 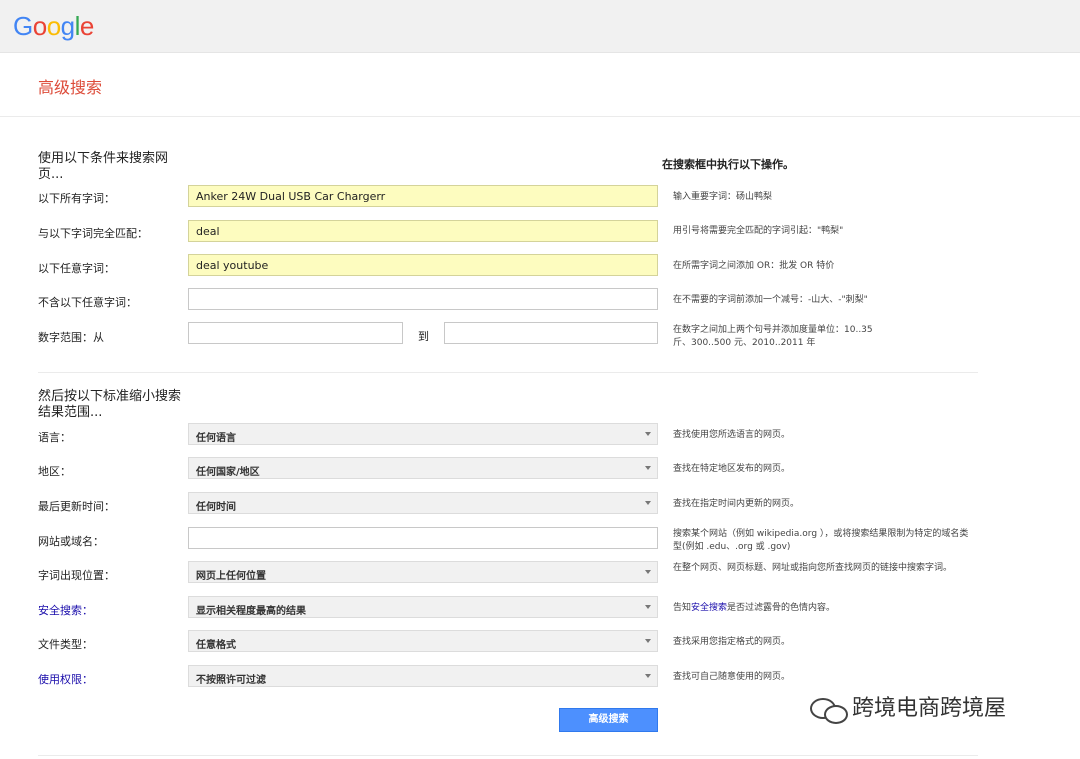 I want to click on rights-label: 使用权限：, so click(x=65, y=679).